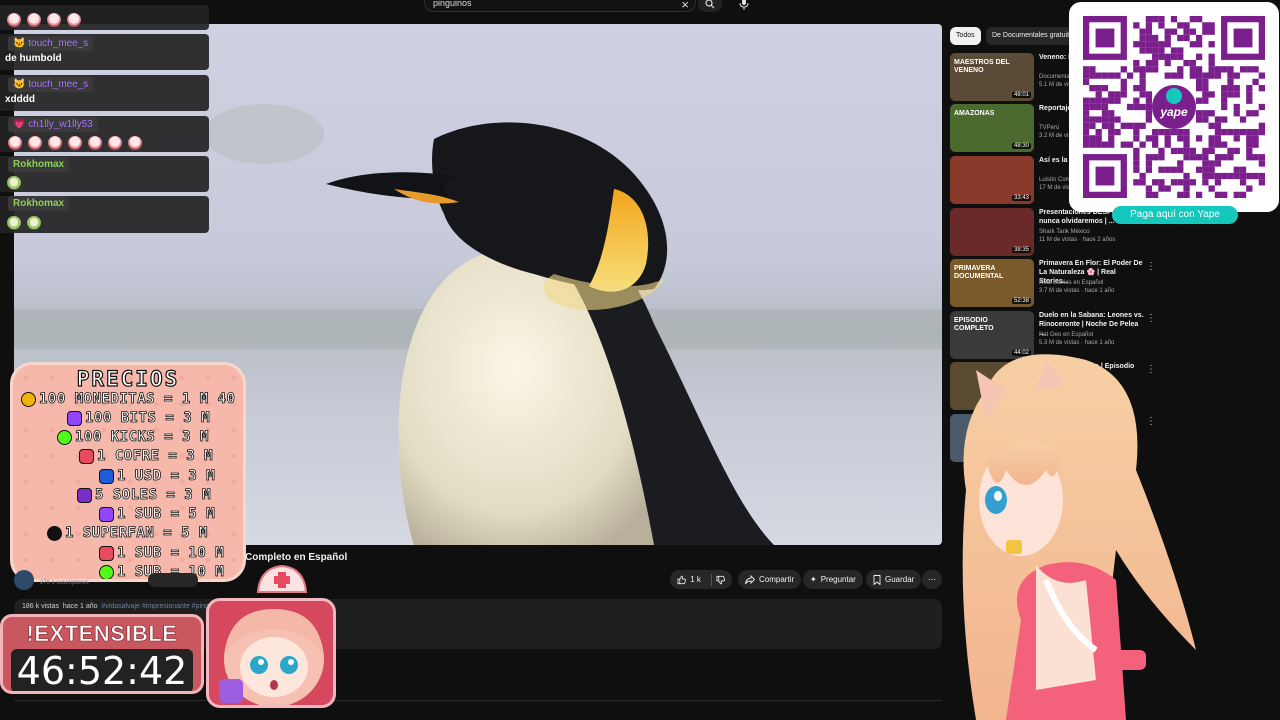  I want to click on recommendation-thumbnail: 38:35, so click(992, 232).